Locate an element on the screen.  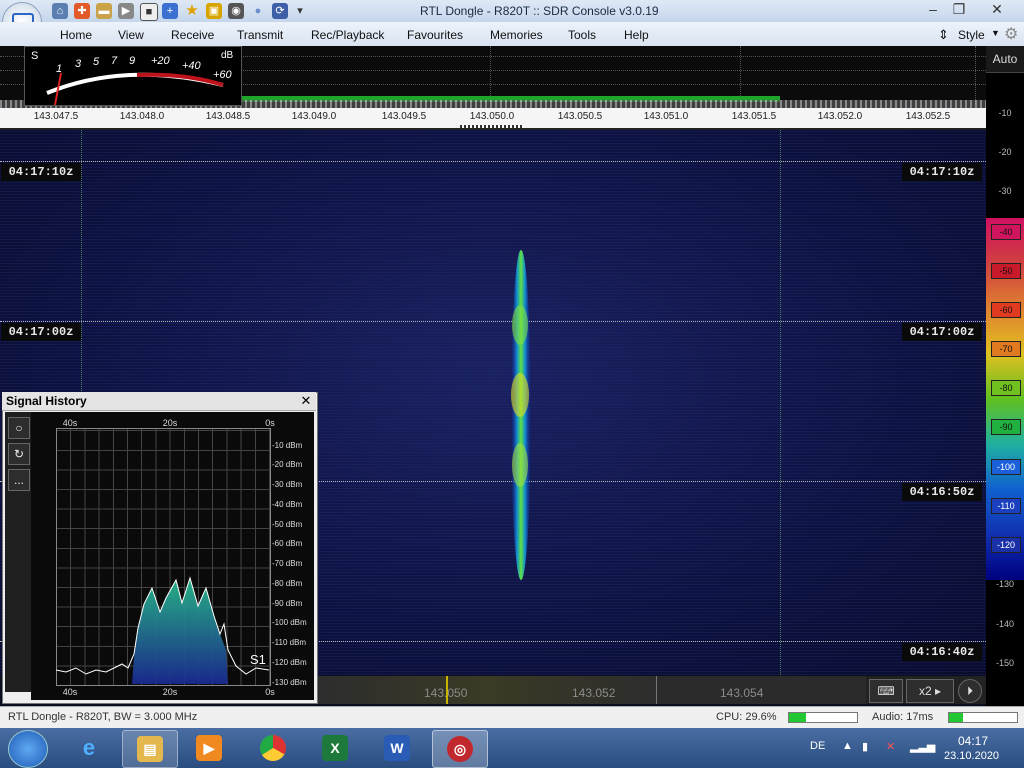
taskbar-internet-explorer: e is located at coordinates (89, 748).